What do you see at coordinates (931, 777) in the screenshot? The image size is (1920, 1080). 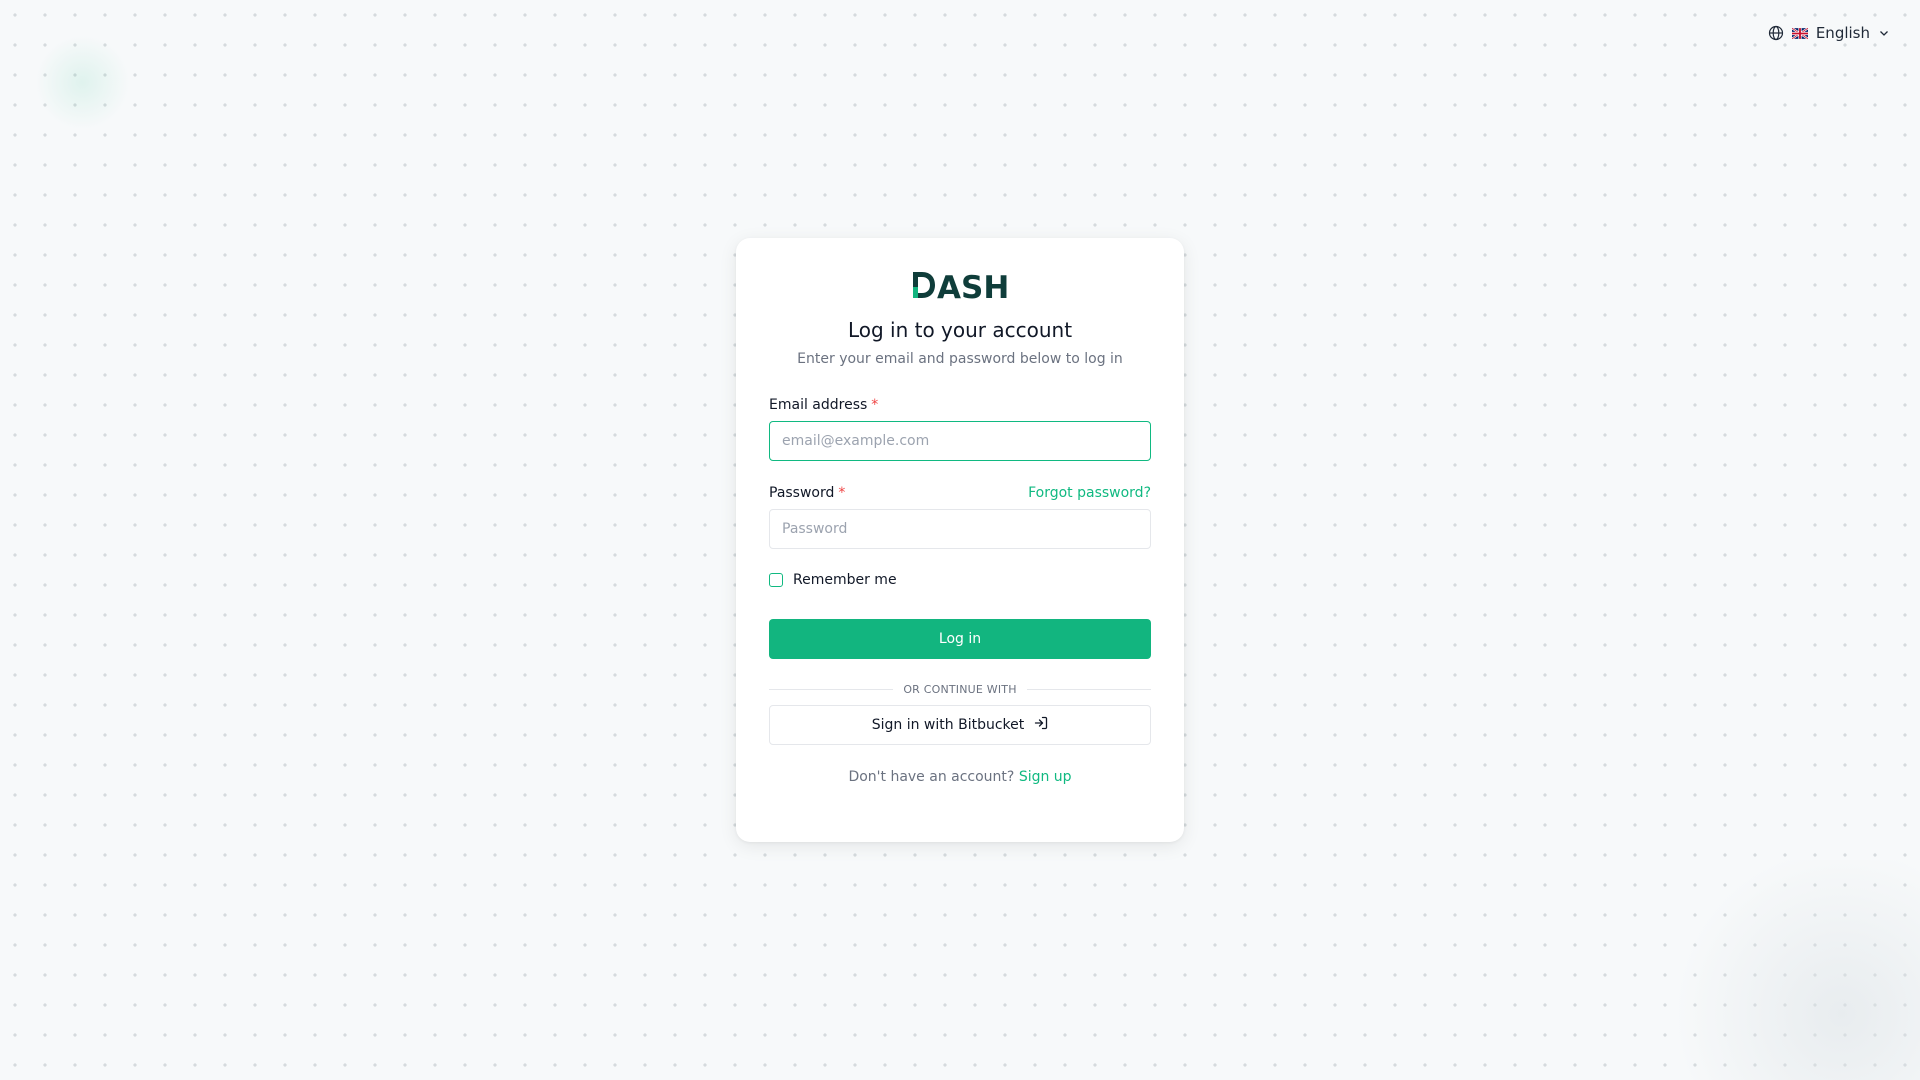 I see `signup-prompt: Don't have an account?` at bounding box center [931, 777].